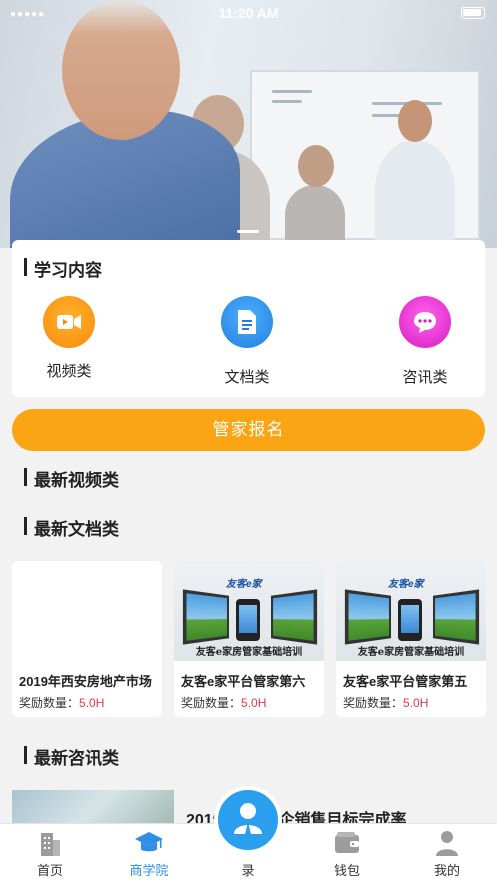  What do you see at coordinates (247, 322) in the screenshot?
I see `document-icon` at bounding box center [247, 322].